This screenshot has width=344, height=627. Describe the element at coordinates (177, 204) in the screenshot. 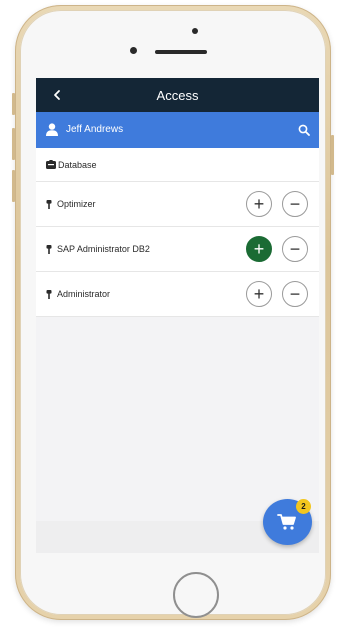

I see `list-item: Optimizer + −` at that location.